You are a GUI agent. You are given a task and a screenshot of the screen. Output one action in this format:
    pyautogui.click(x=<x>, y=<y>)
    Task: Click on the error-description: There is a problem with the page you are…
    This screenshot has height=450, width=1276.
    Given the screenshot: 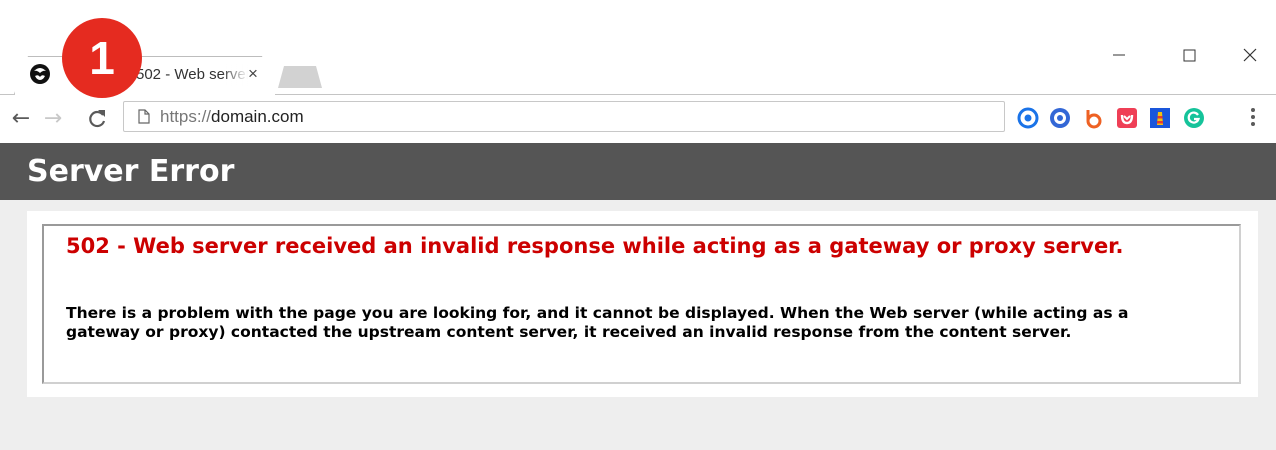 What is the action you would take?
    pyautogui.click(x=597, y=322)
    